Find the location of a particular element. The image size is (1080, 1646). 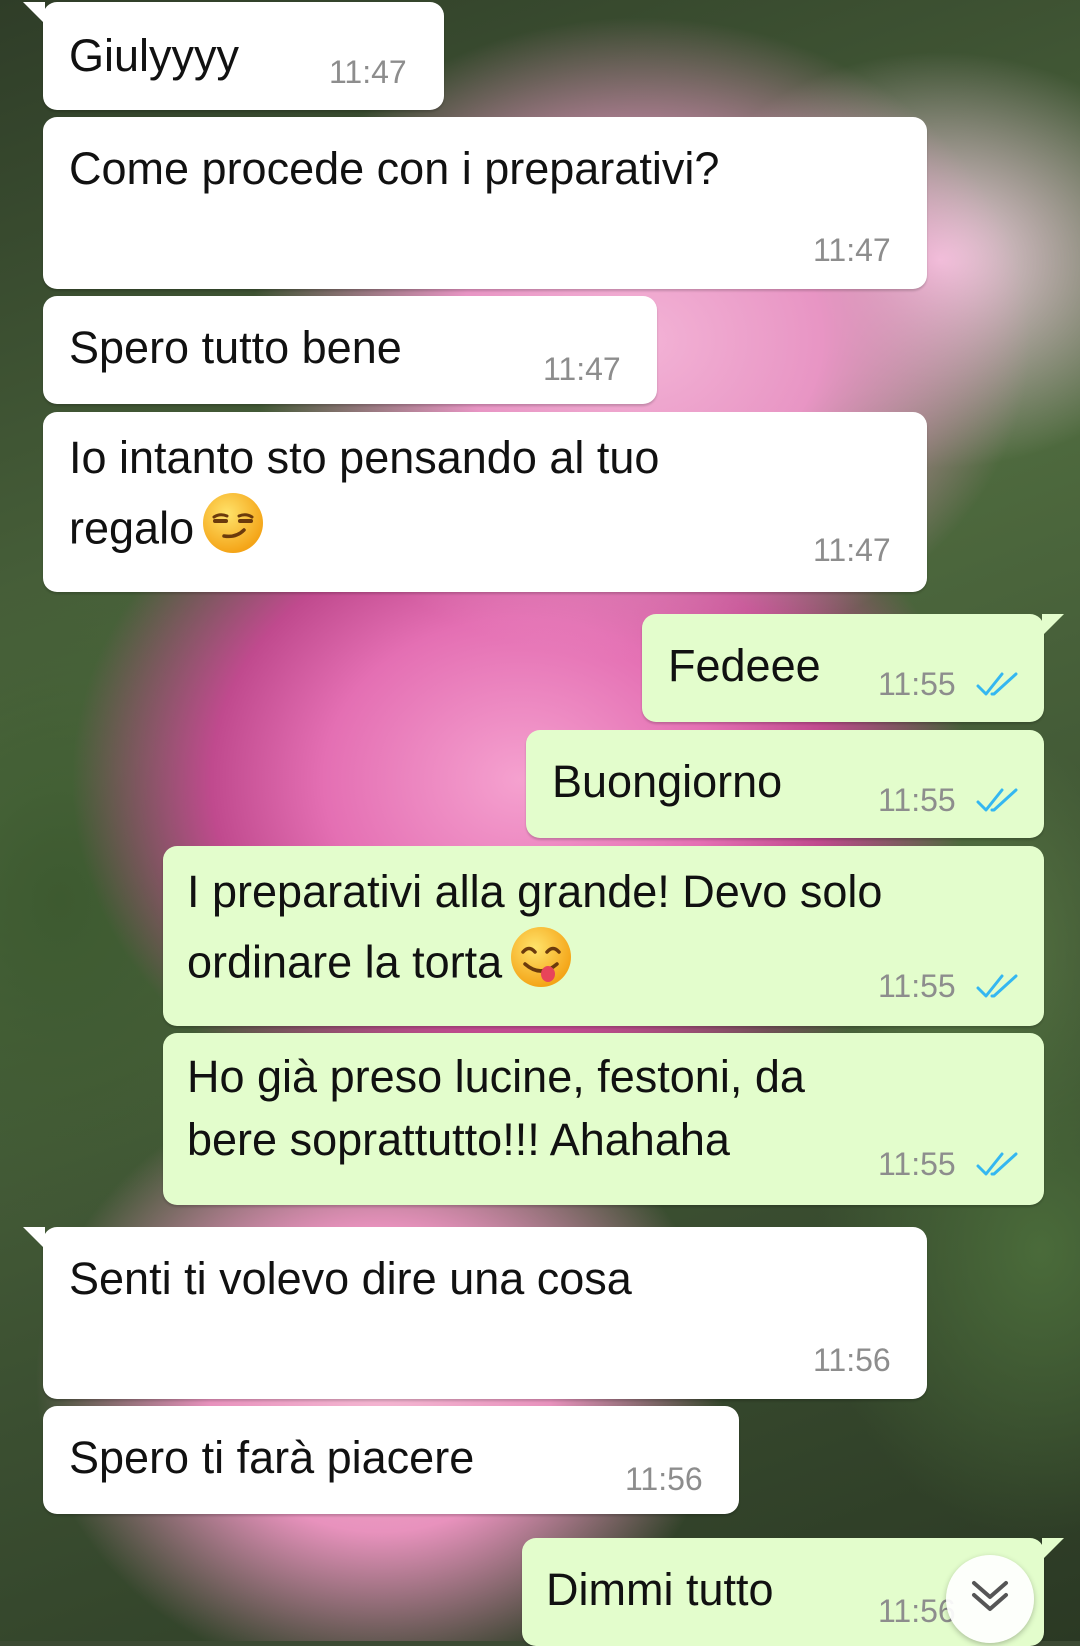

smirking-face-emoji is located at coordinates (233, 531).